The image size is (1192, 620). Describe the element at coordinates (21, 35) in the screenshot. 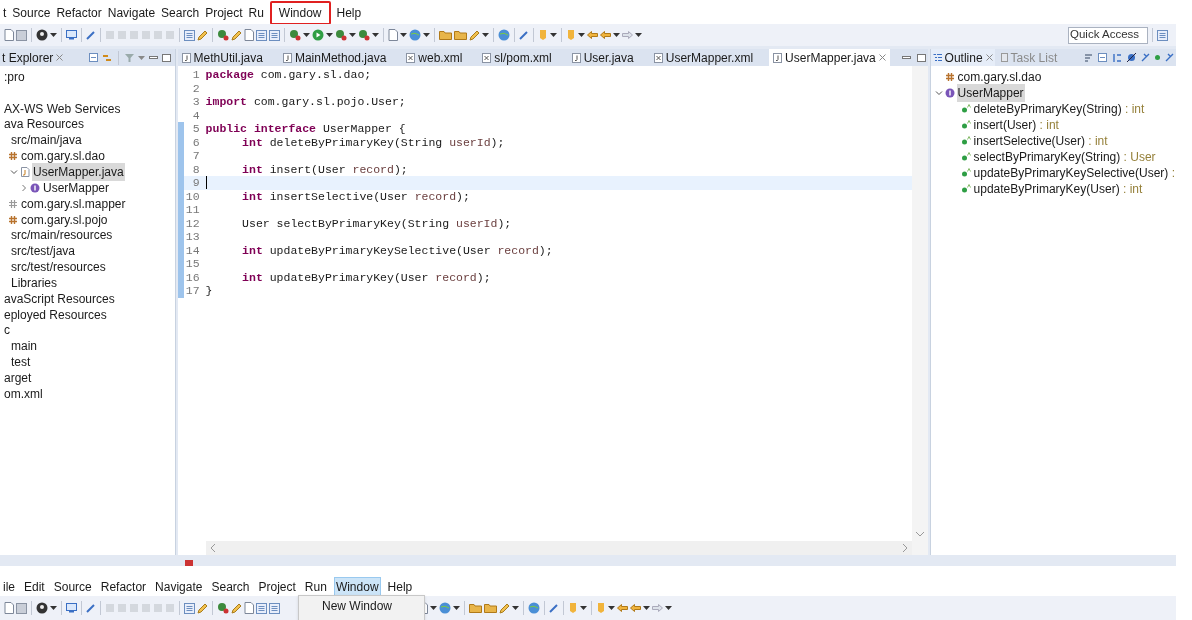

I see `save-icon` at that location.